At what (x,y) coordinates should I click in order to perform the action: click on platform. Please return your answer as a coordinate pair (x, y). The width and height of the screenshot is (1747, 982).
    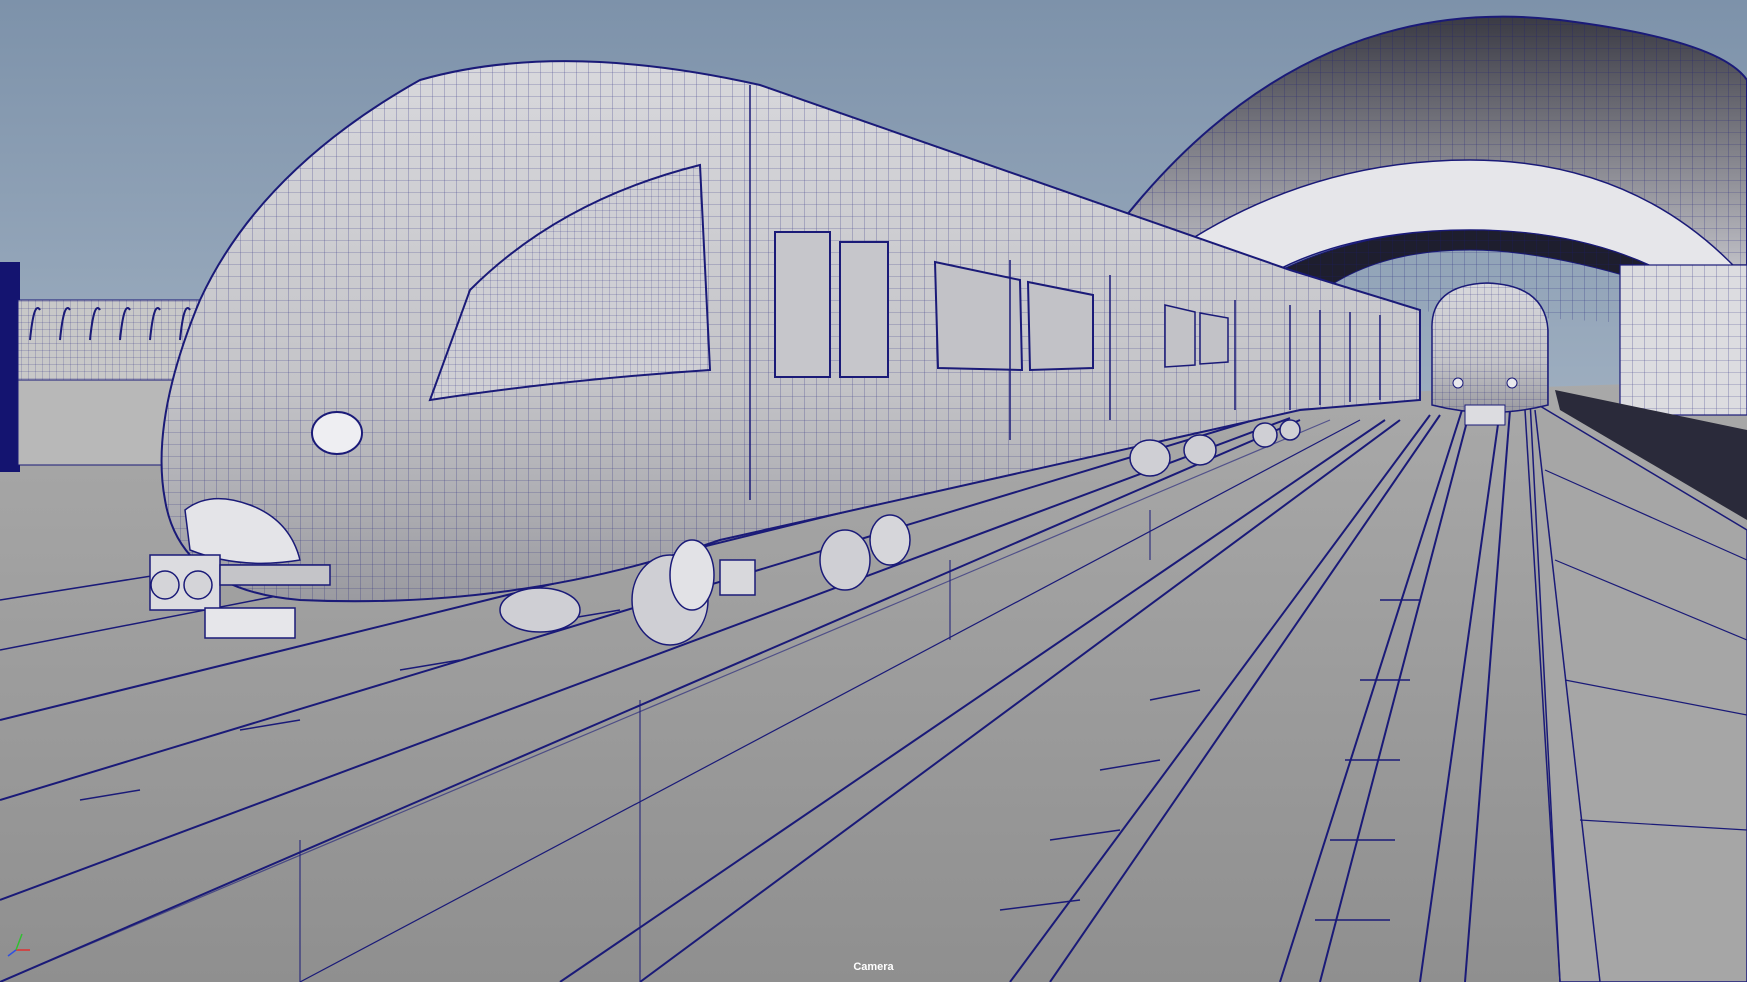
    Looking at the image, I should click on (1638, 686).